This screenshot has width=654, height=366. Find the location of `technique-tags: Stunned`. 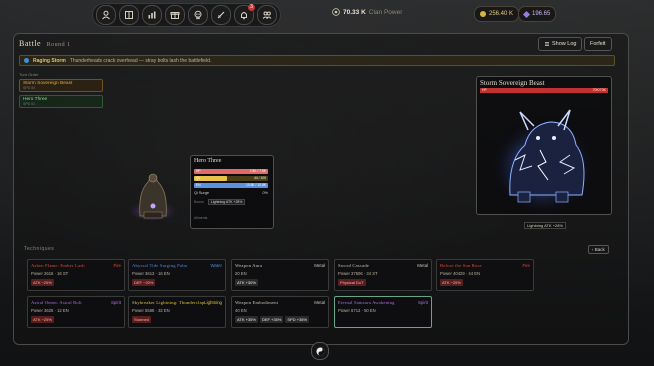

technique-tags: Stunned is located at coordinates (141, 319).